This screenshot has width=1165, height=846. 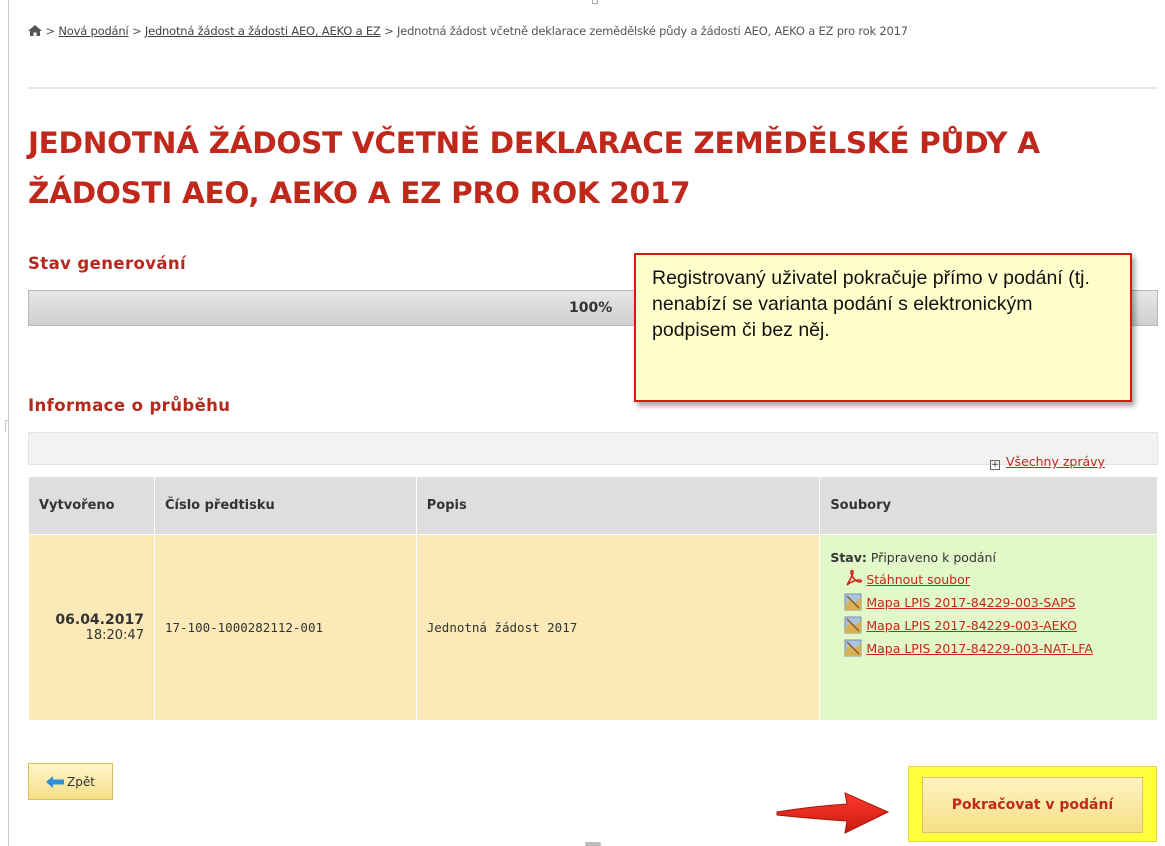 I want to click on all-messages-toggle: + Všechny zprávy, so click(x=1047, y=462).